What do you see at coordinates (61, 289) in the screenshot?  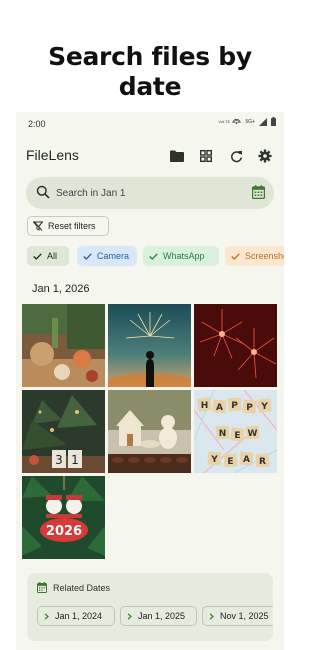 I see `date-section-header: Jan 1, 2026` at bounding box center [61, 289].